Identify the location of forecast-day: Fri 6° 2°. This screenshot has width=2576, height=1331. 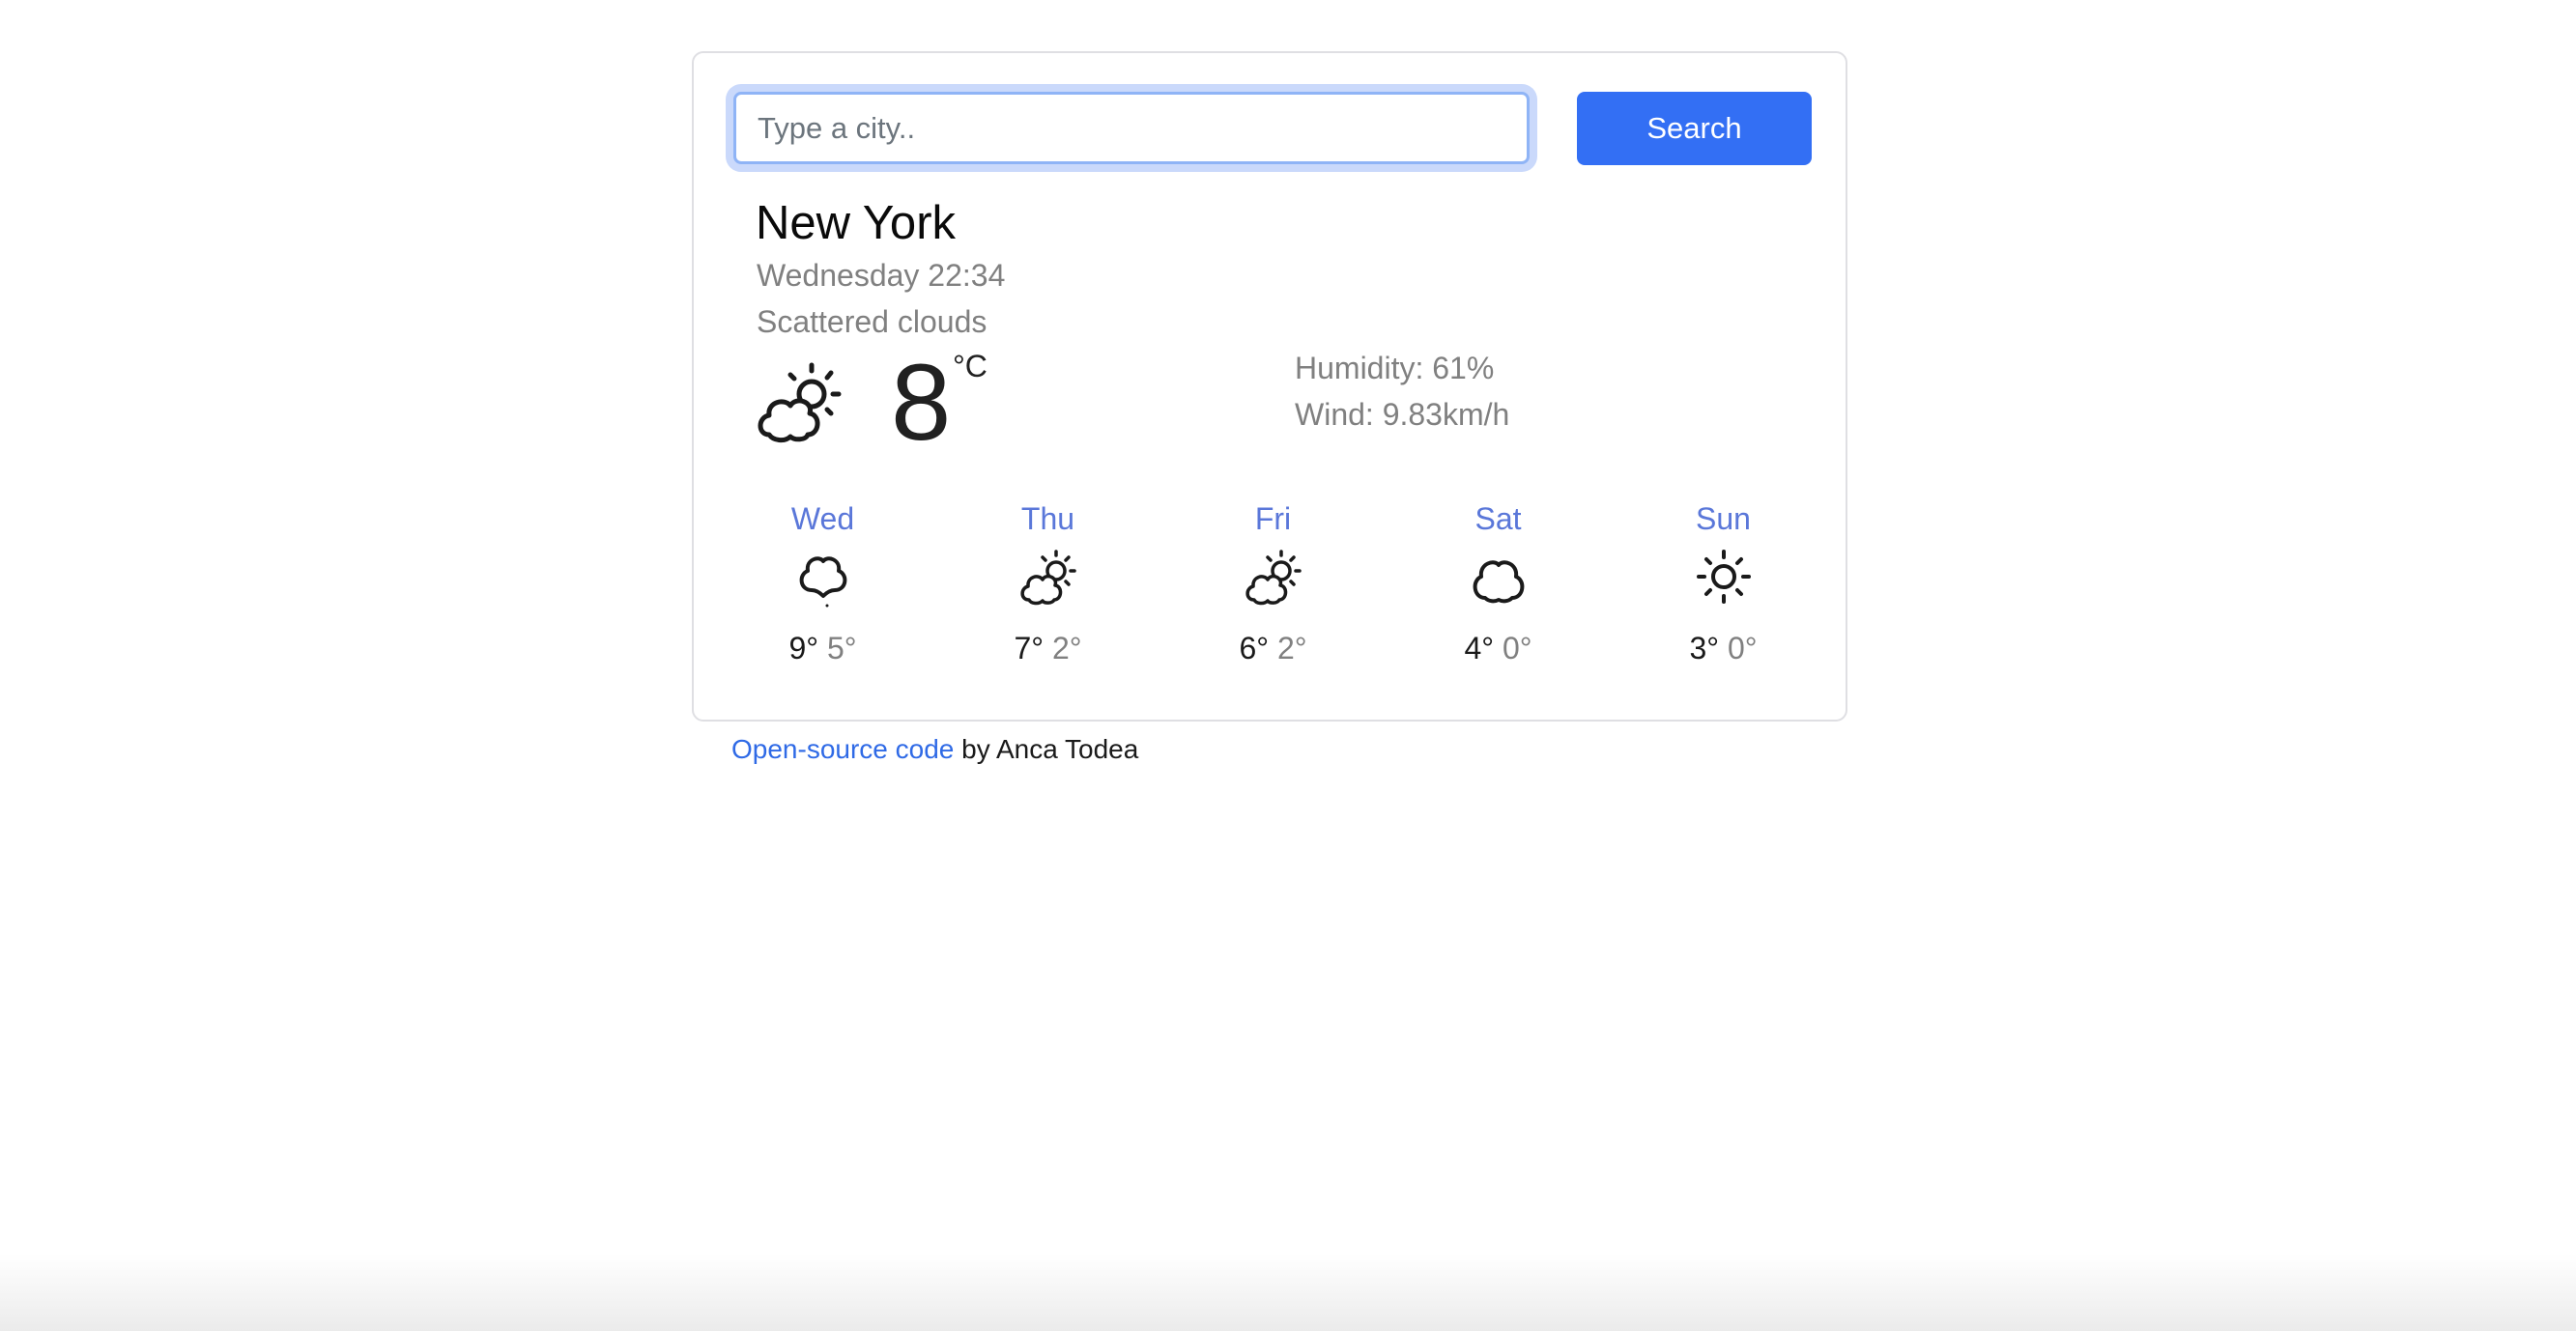
(1273, 583).